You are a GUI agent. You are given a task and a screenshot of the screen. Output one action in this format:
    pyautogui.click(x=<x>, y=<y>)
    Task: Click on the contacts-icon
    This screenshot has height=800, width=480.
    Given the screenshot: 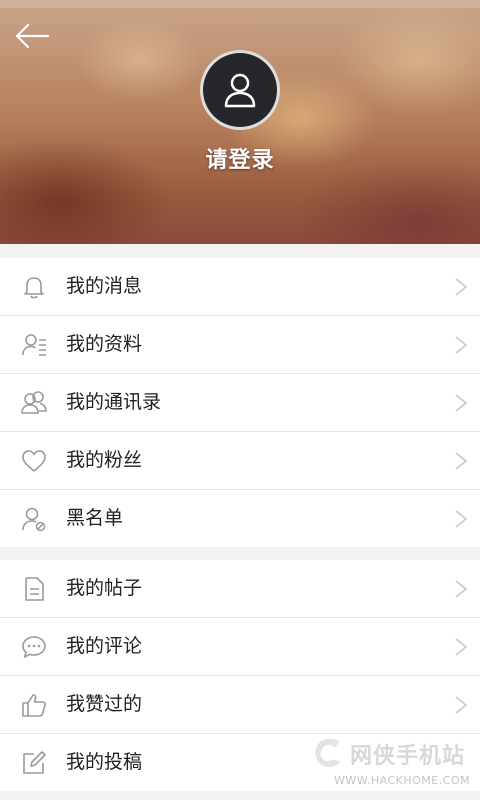 What is the action you would take?
    pyautogui.click(x=34, y=402)
    